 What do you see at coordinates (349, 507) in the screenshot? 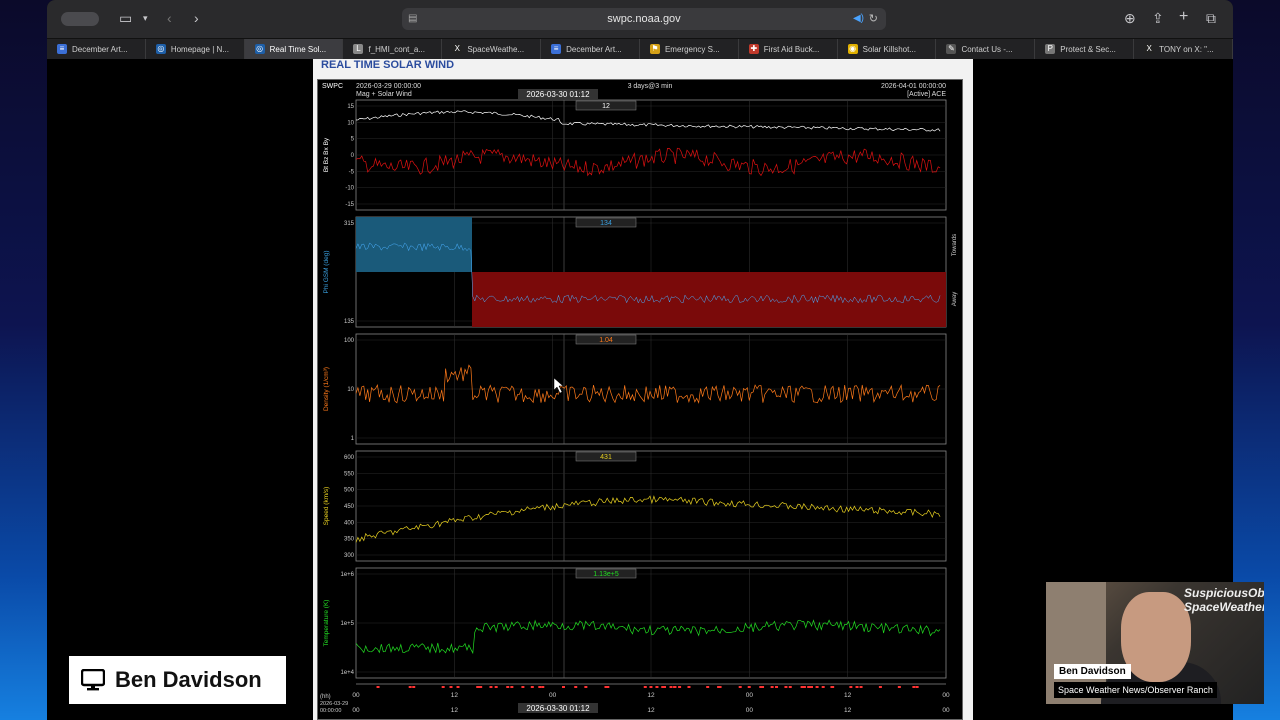
I see `panel-tick-label: 450` at bounding box center [349, 507].